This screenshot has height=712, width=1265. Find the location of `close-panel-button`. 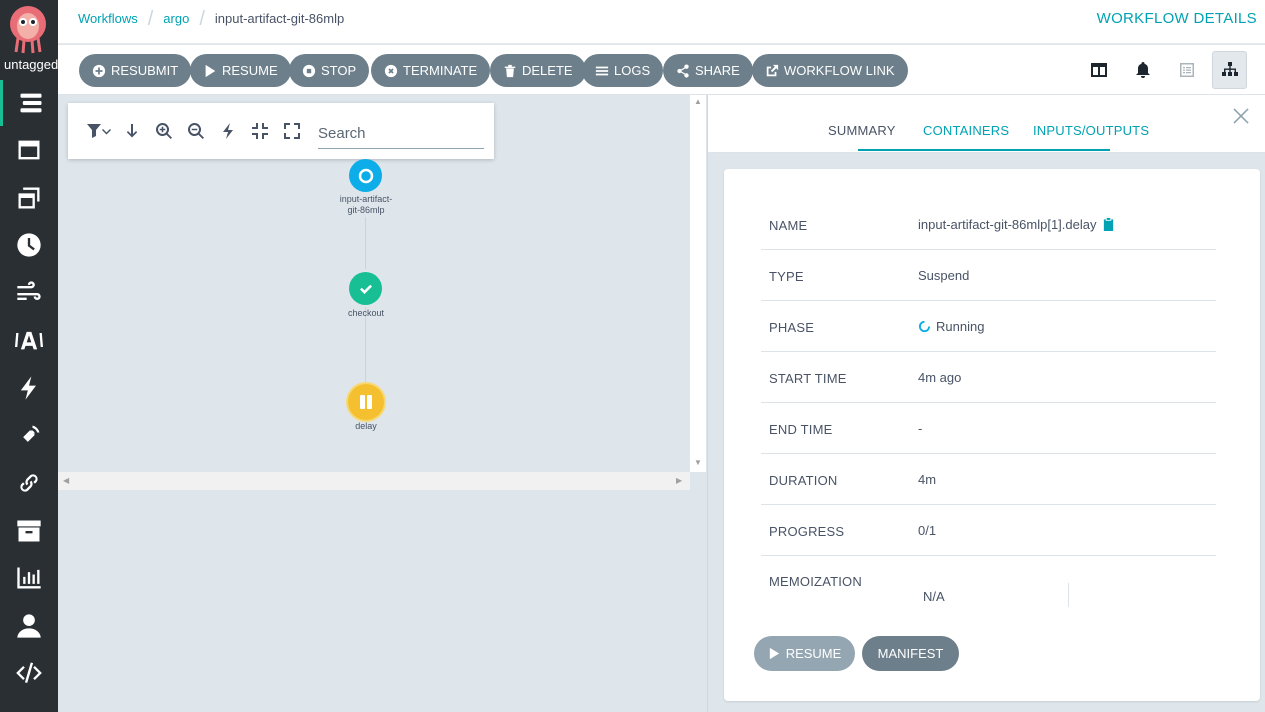

close-panel-button is located at coordinates (1242, 117).